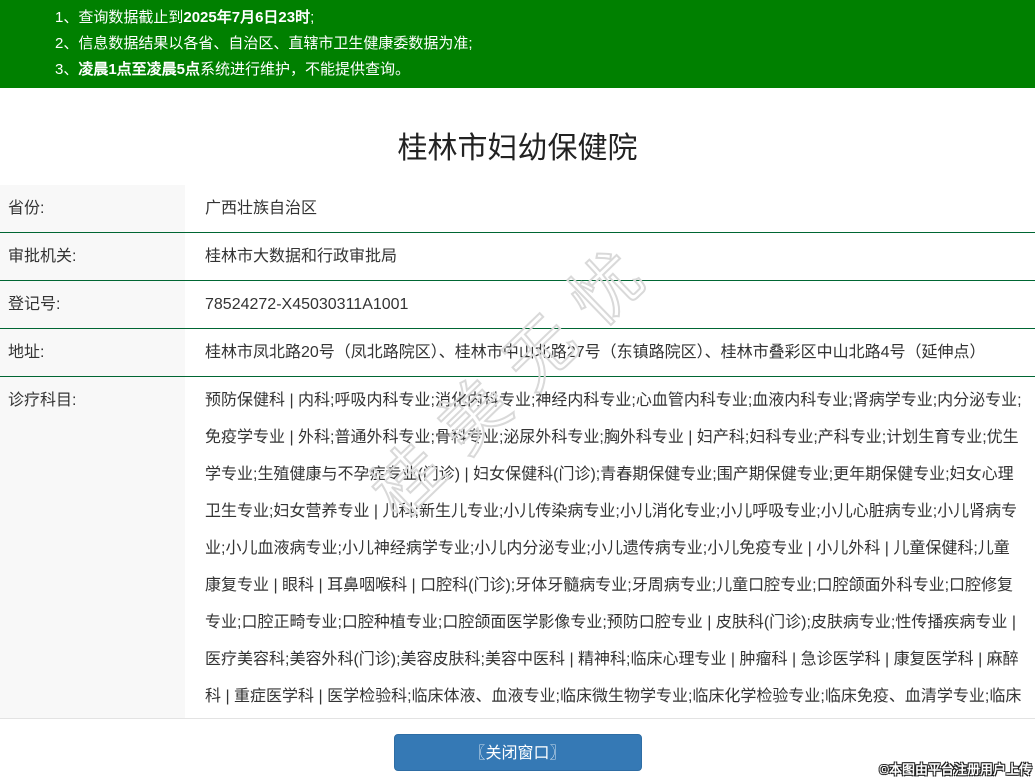 The height and width of the screenshot is (780, 1035). Describe the element at coordinates (301, 256) in the screenshot. I see `row-value-approval-authority: 桂林市大数据和行政审批局` at that location.